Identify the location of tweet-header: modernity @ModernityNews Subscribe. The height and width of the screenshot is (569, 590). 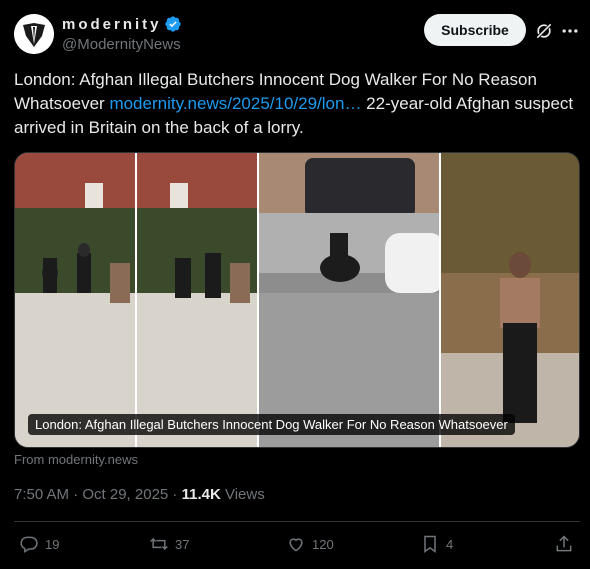
(298, 34).